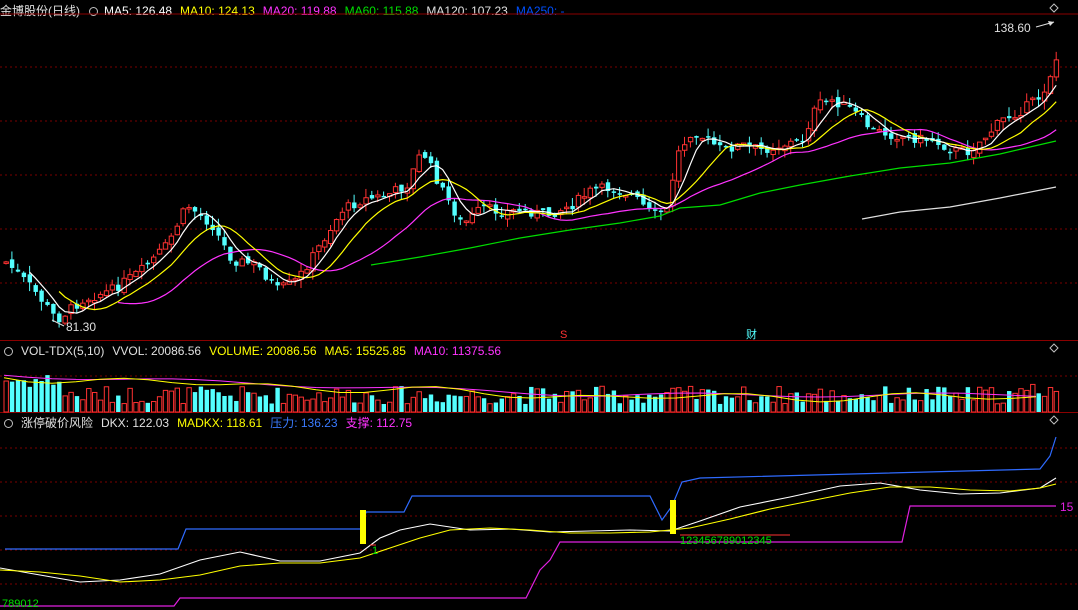  I want to click on event-marker-finance: 财, so click(751, 334).